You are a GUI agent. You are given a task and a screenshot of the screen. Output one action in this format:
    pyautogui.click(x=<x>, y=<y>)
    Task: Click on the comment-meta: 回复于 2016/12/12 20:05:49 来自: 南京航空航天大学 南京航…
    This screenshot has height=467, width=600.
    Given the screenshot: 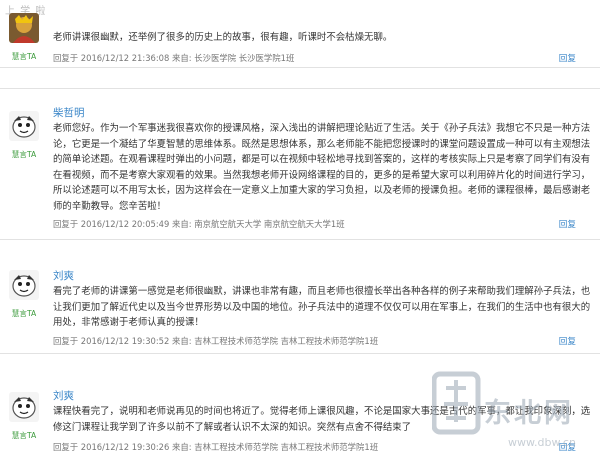 What is the action you would take?
    pyautogui.click(x=199, y=224)
    